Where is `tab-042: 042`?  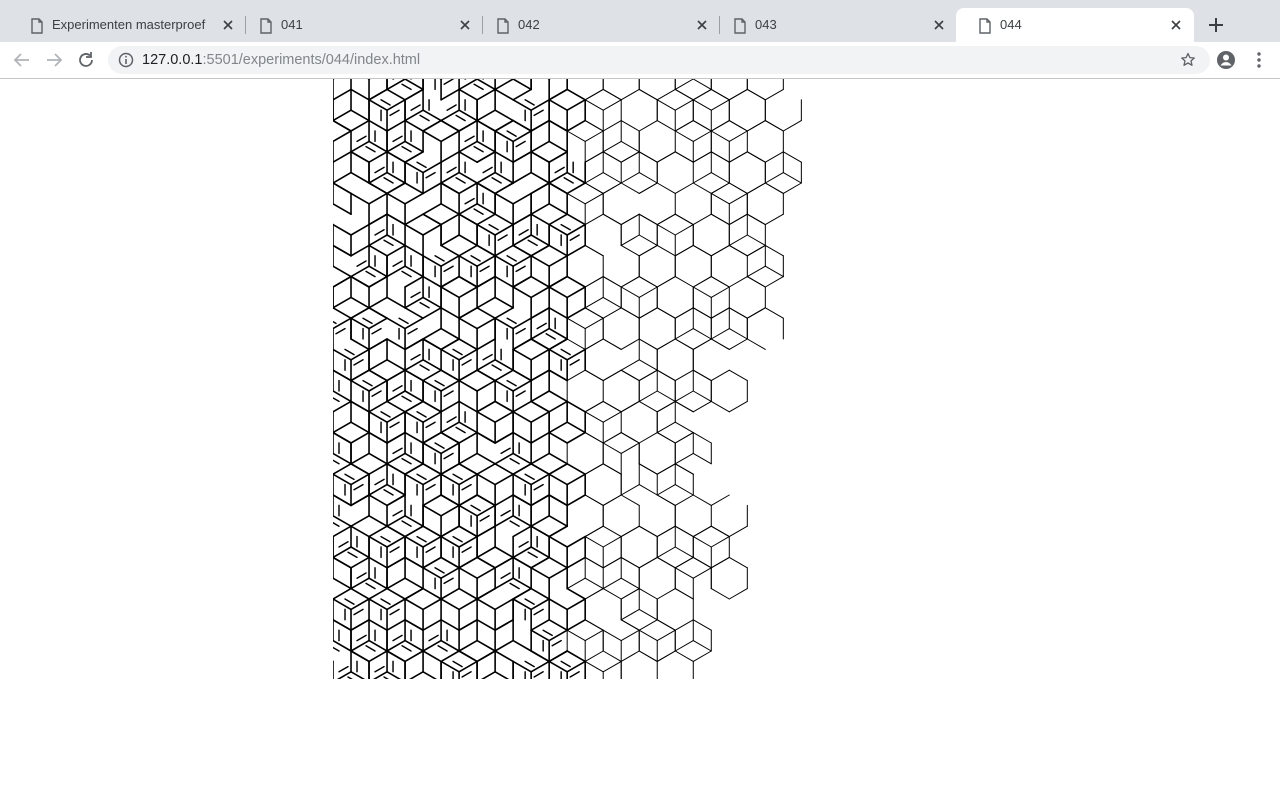 tab-042: 042 is located at coordinates (597, 25).